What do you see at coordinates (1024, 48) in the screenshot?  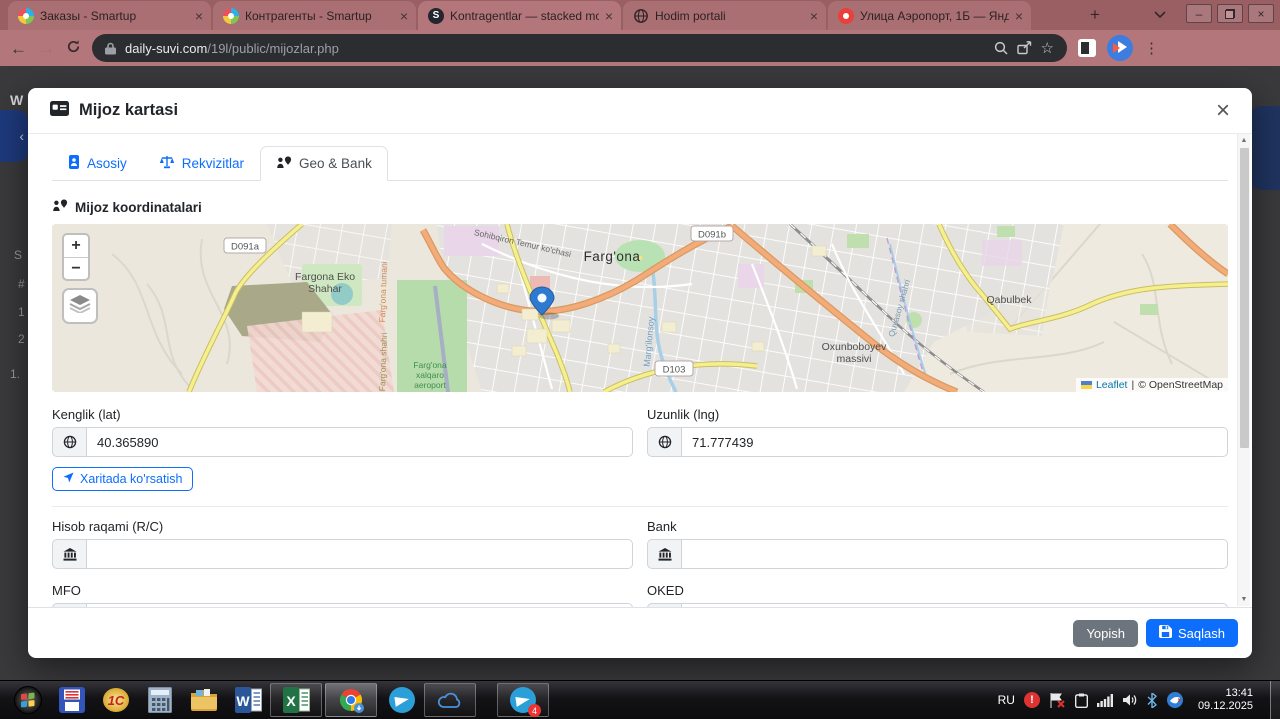 I see `share-icon` at bounding box center [1024, 48].